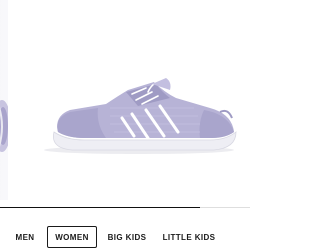  I want to click on tab-big-kids: BIG KIDS, so click(127, 237).